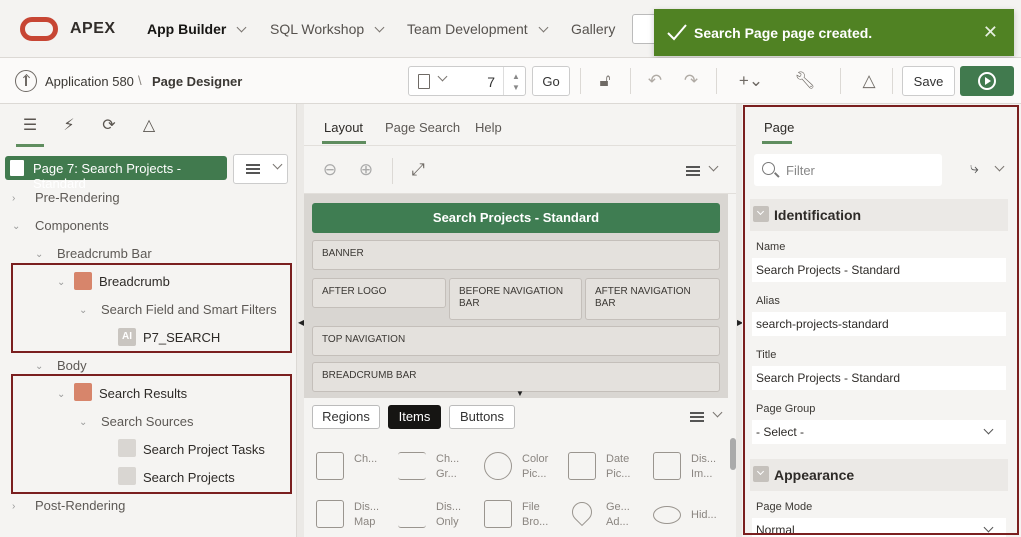  Describe the element at coordinates (655, 81) in the screenshot. I see `undo-icon: ↶` at that location.